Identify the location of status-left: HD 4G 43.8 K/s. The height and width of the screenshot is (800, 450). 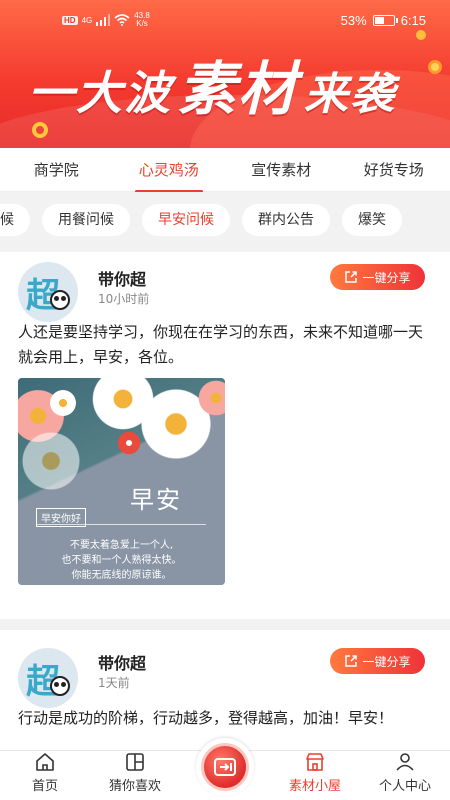
(106, 20).